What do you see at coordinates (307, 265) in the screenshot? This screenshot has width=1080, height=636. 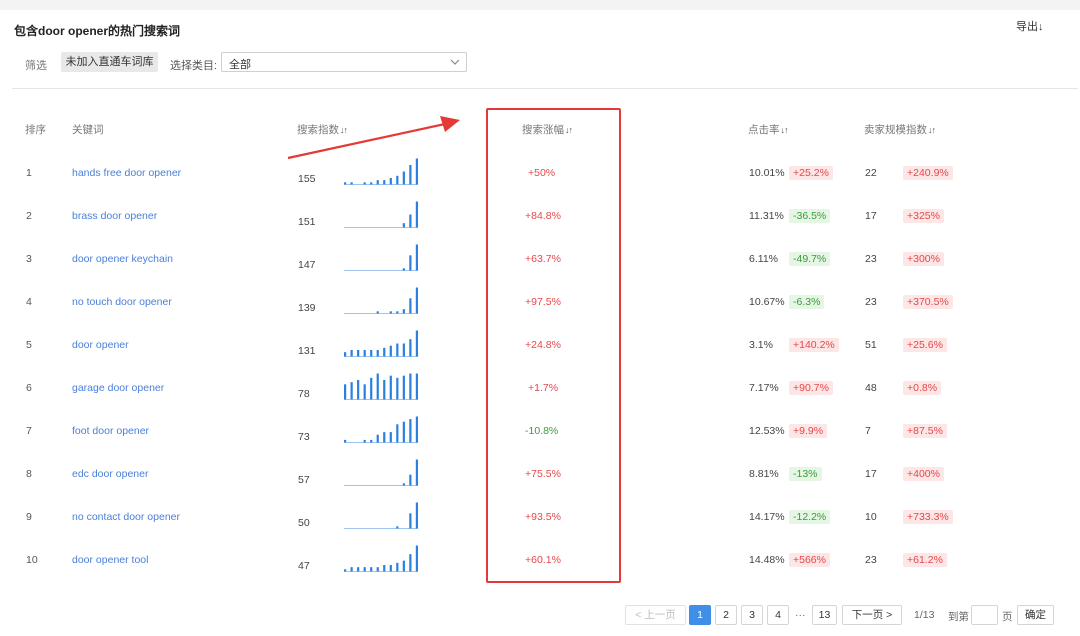 I see `row-search-index: 147` at bounding box center [307, 265].